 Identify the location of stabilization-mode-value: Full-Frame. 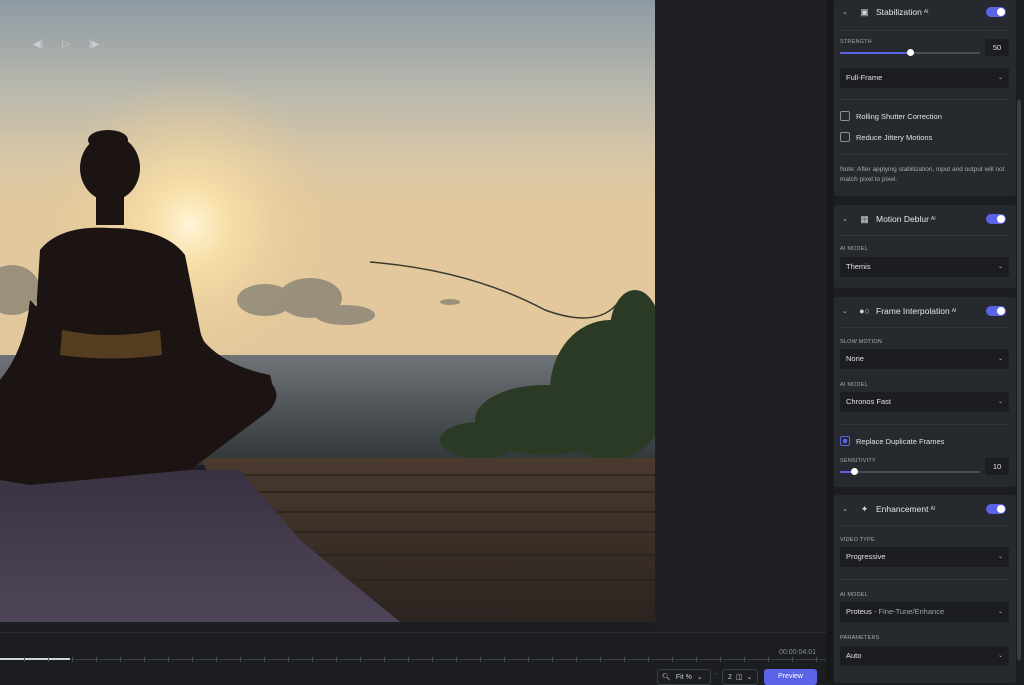
(864, 77).